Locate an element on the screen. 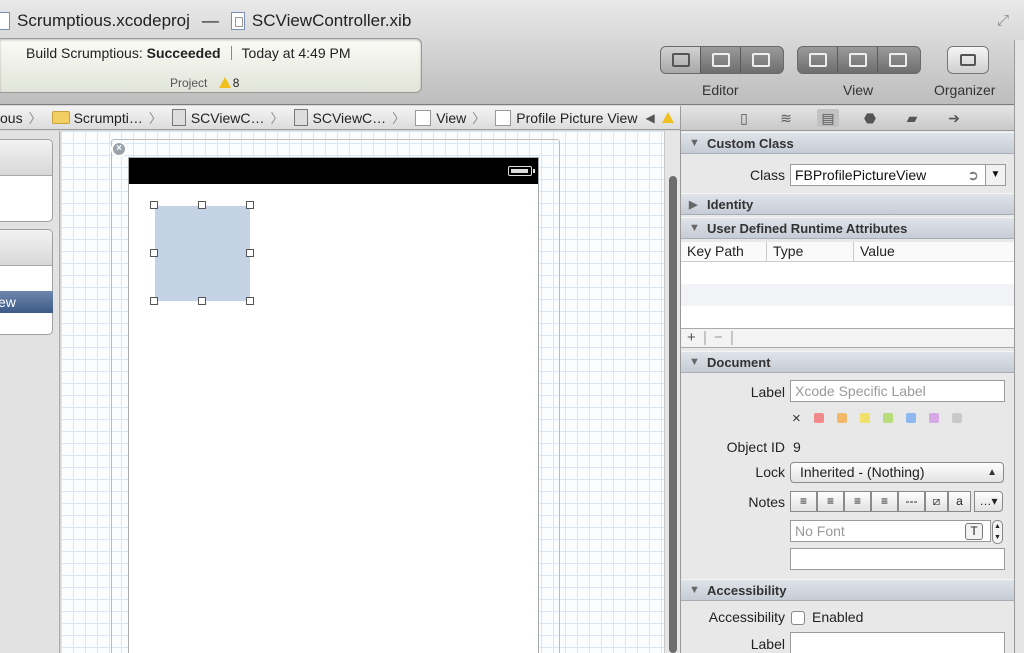  align-right-icon: ≡ is located at coordinates (857, 501).